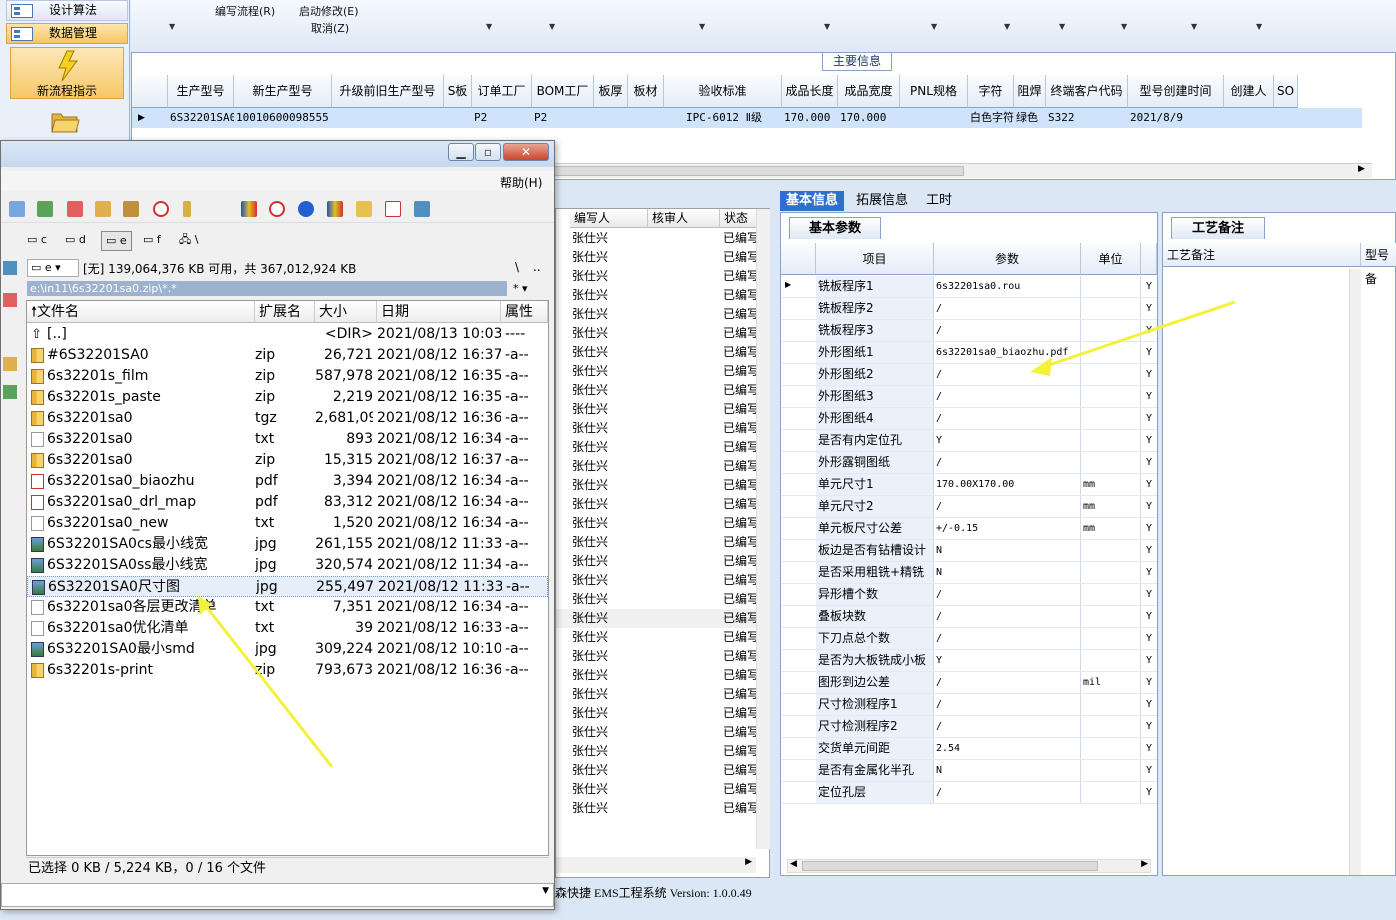  What do you see at coordinates (875, 286) in the screenshot?
I see `param-item: 铣板程序1` at bounding box center [875, 286].